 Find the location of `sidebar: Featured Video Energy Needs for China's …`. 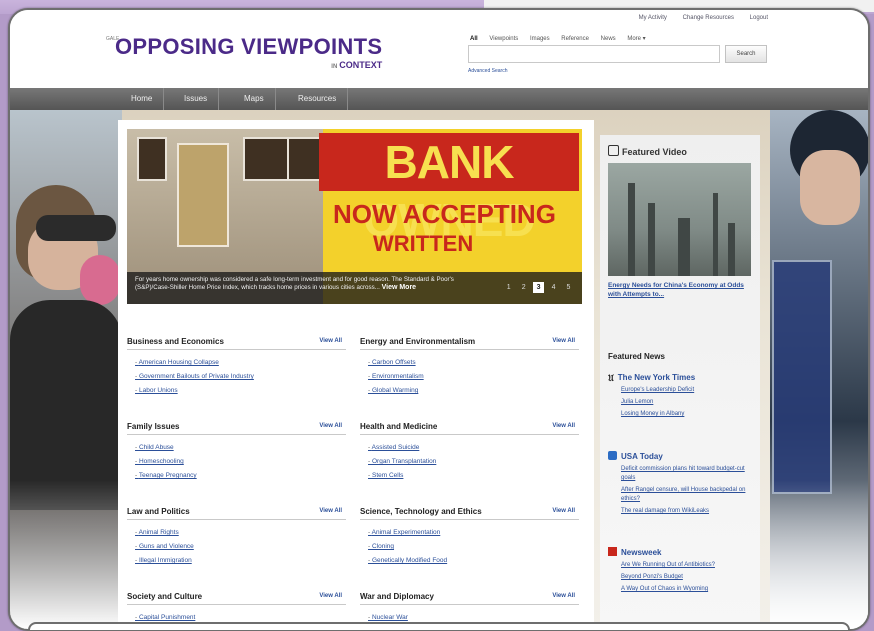

sidebar: Featured Video Energy Needs for China's … is located at coordinates (680, 382).